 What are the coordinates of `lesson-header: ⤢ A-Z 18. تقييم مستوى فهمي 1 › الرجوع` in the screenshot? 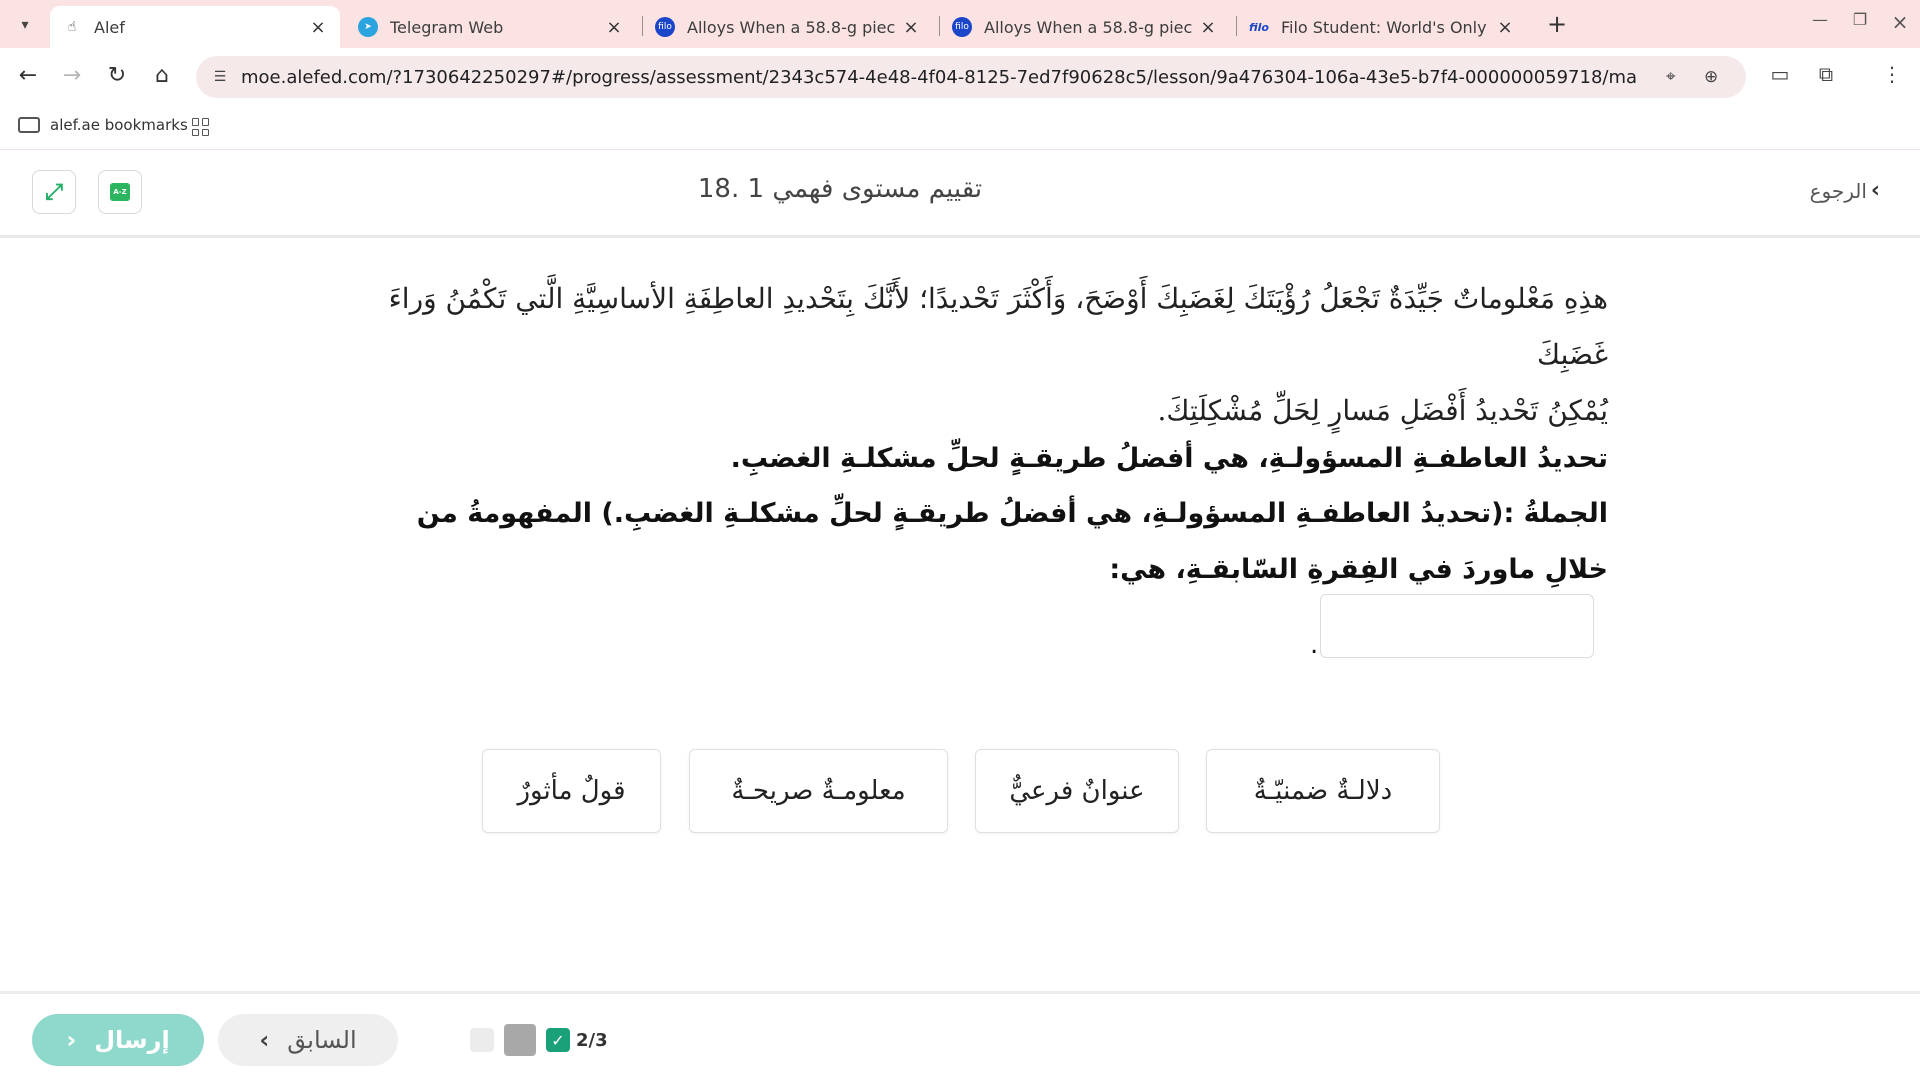 It's located at (960, 194).